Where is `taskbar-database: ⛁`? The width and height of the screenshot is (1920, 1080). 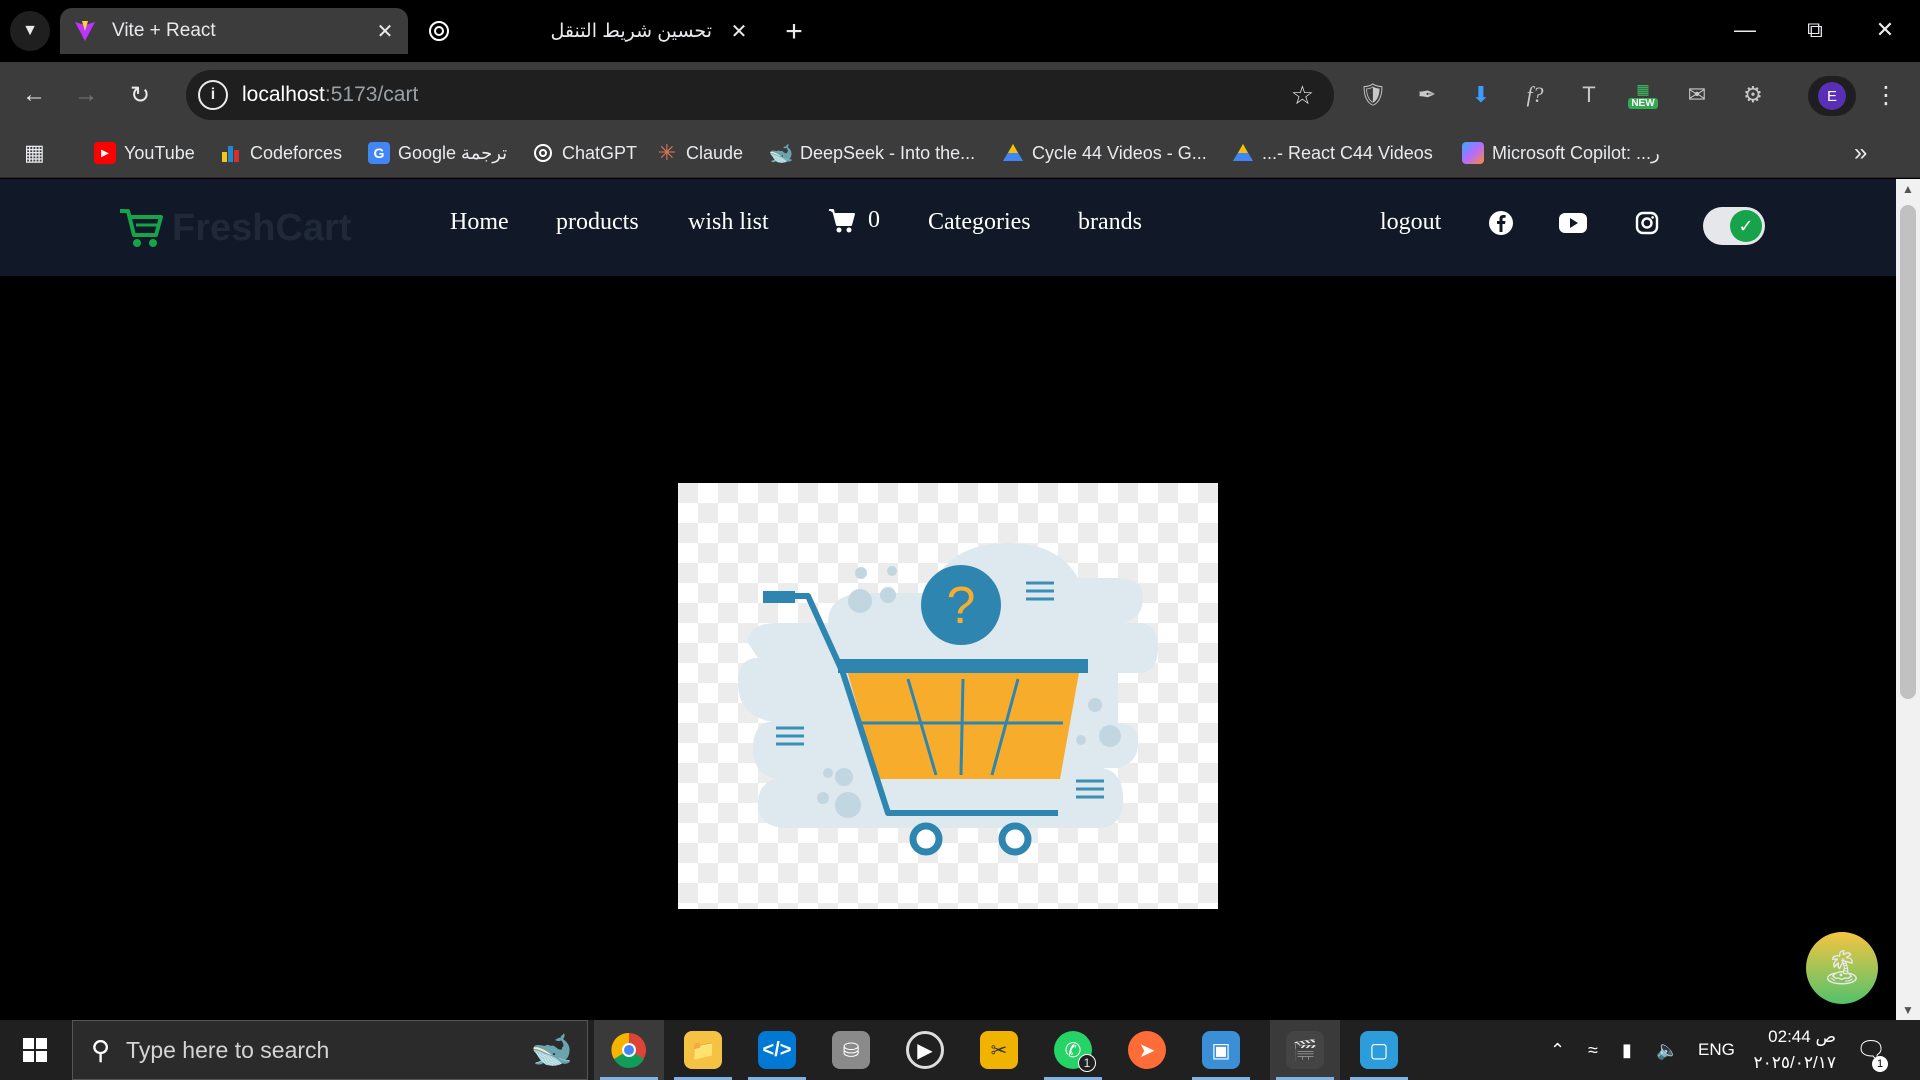
taskbar-database: ⛁ is located at coordinates (851, 1050).